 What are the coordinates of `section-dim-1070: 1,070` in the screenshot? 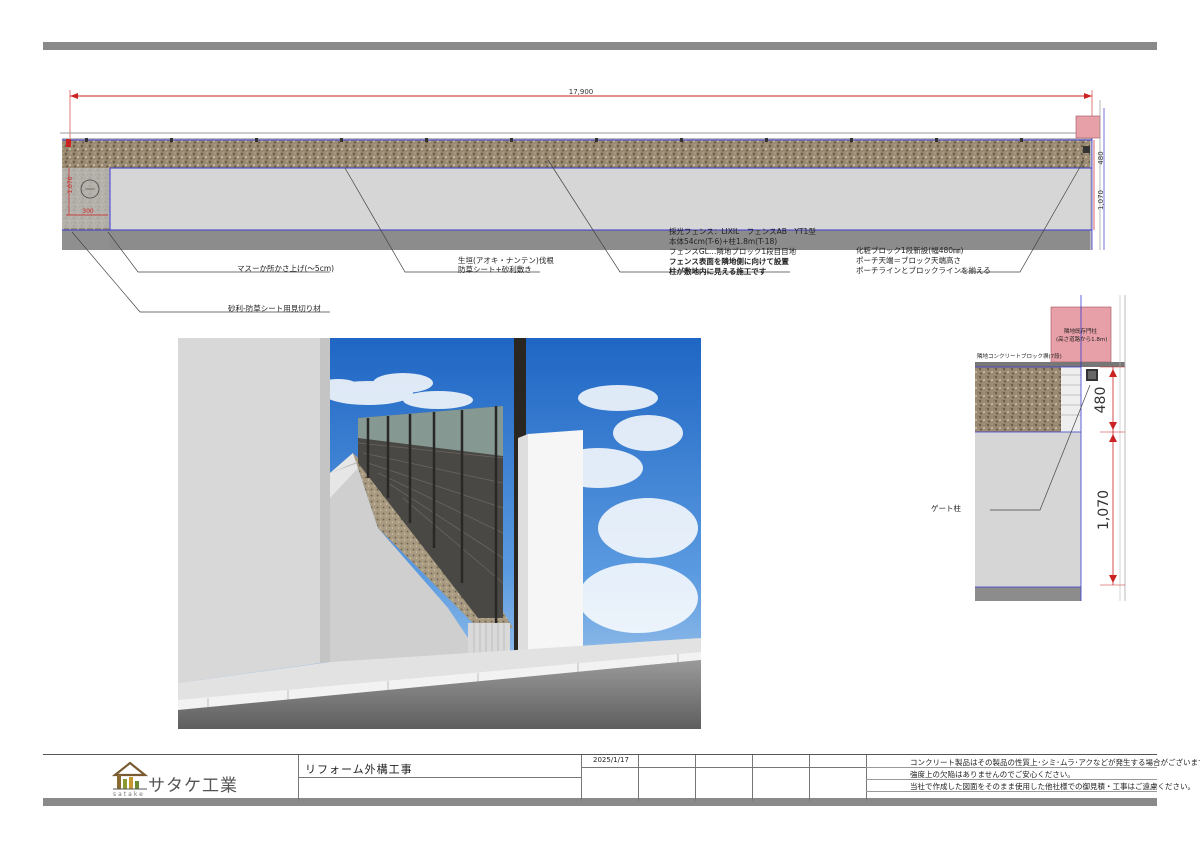 It's located at (1104, 510).